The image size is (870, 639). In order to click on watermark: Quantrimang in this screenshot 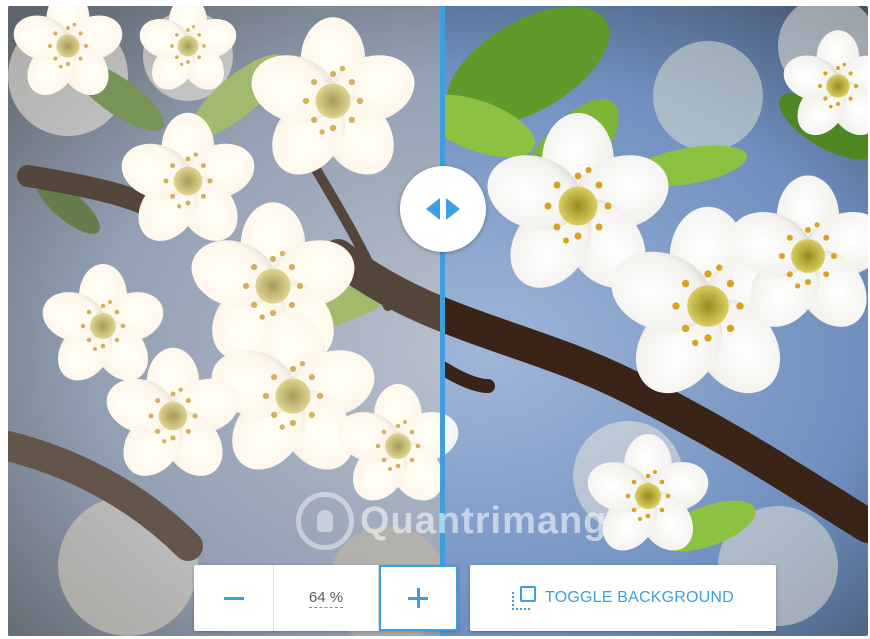, I will do `click(451, 521)`.